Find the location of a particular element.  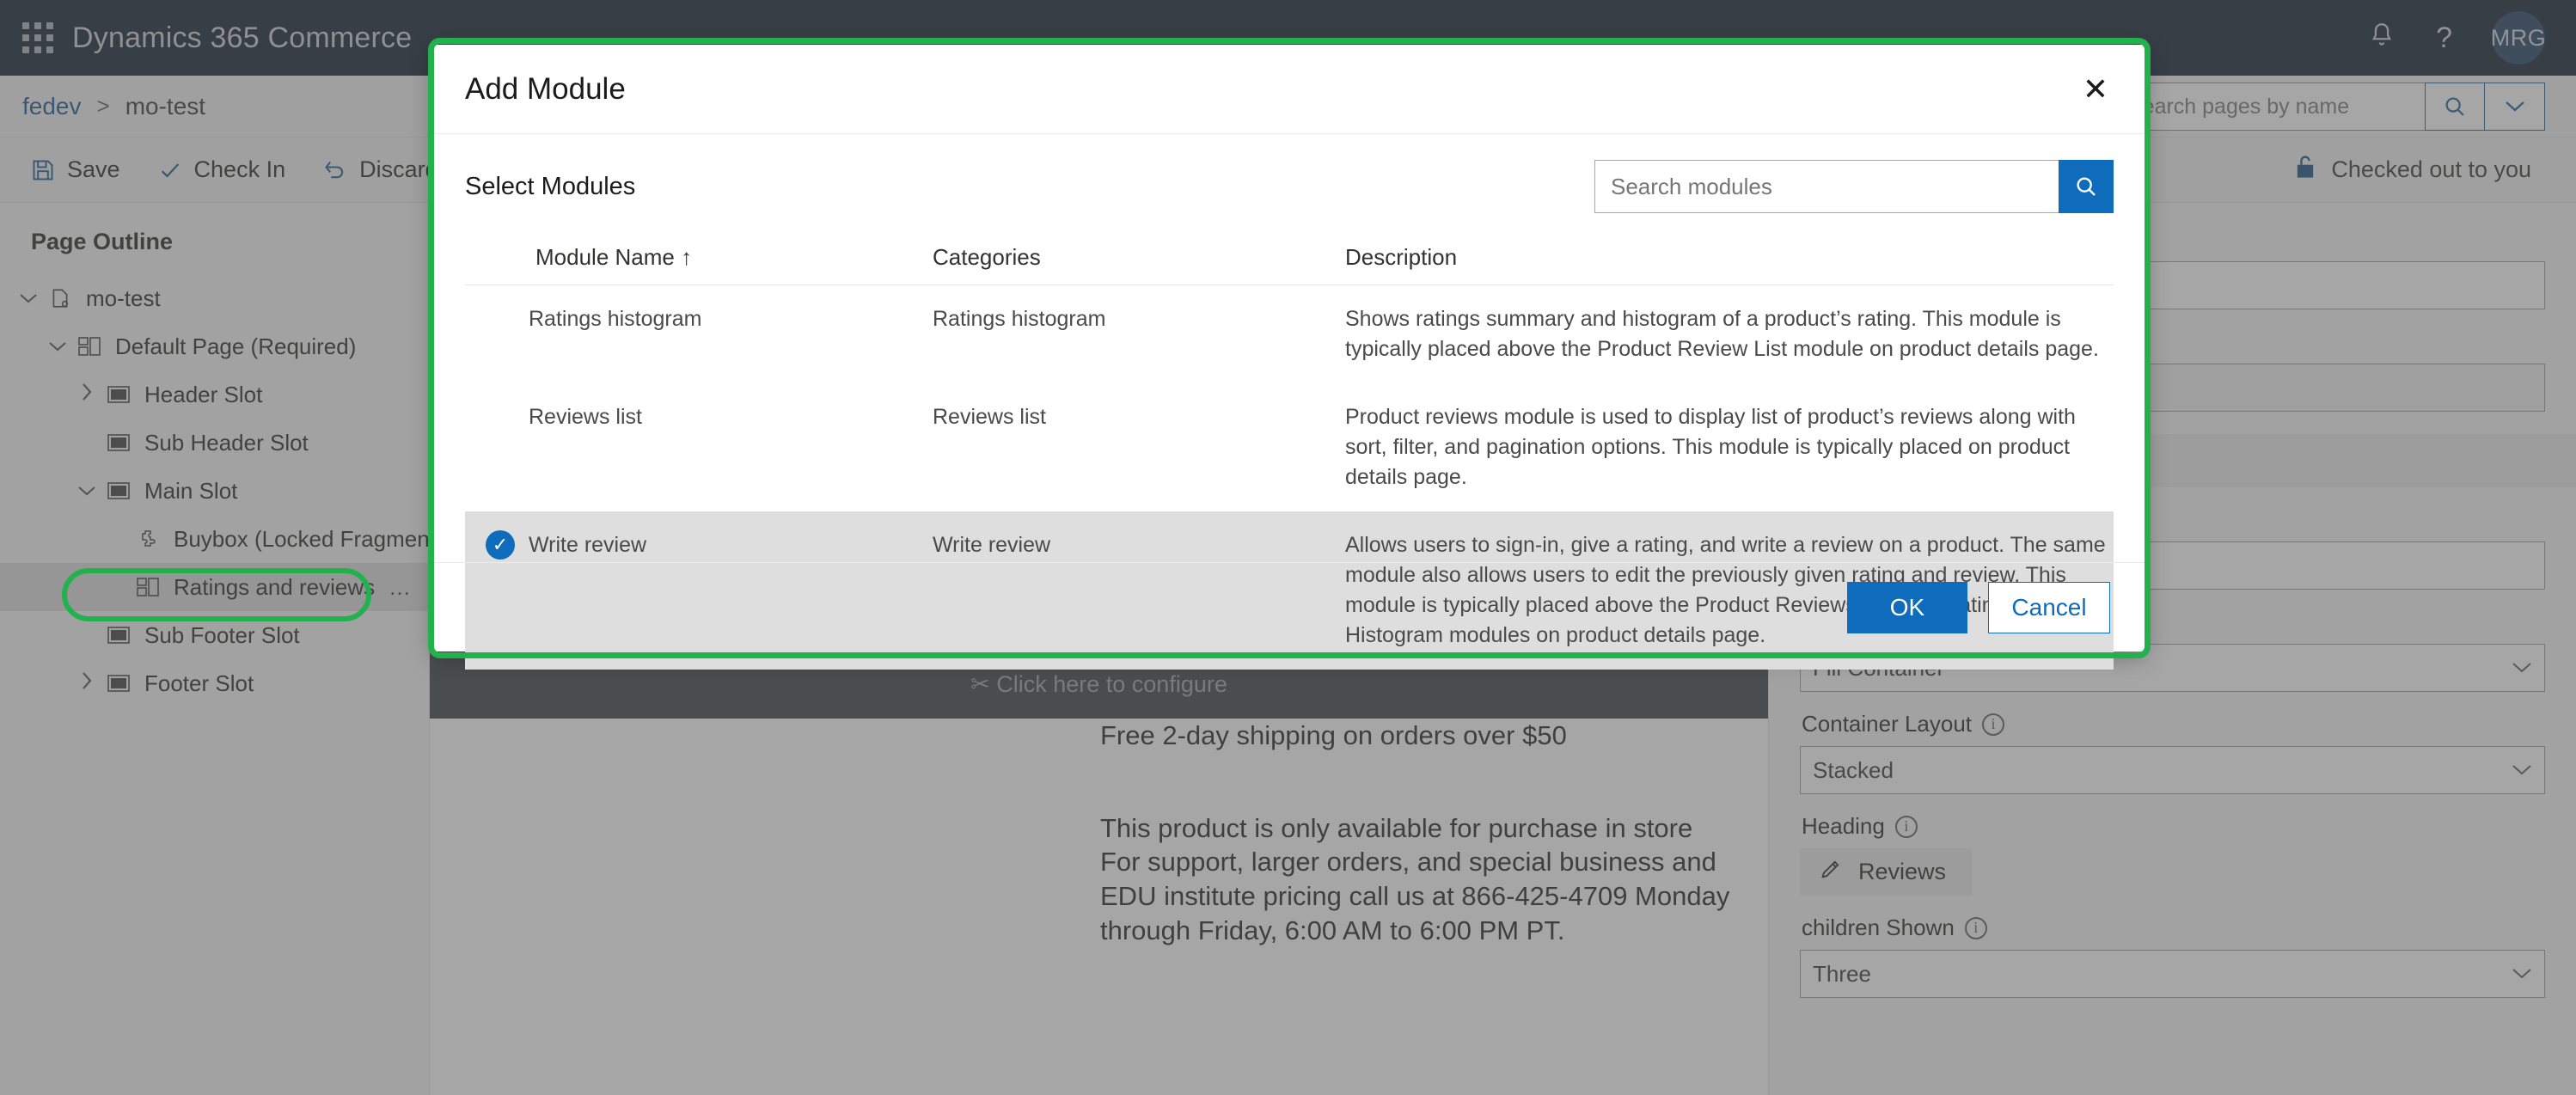

row-category: Reviews list is located at coordinates (989, 417).